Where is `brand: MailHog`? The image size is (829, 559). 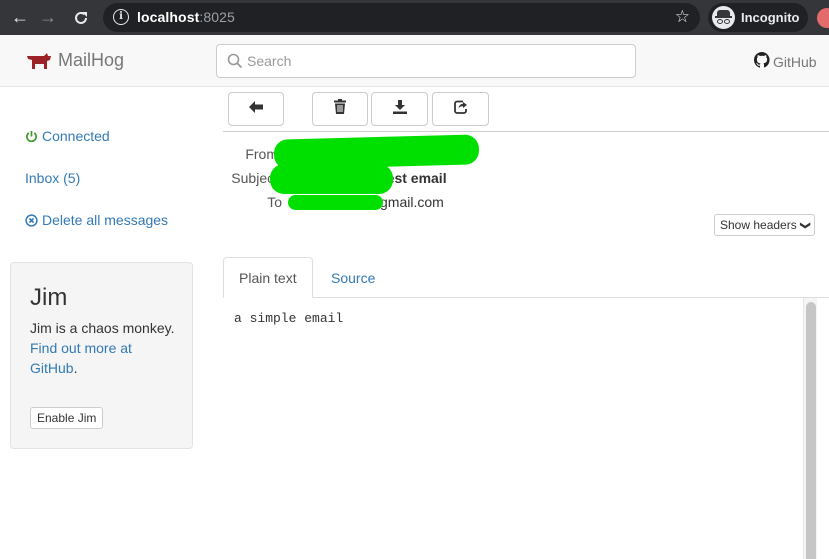 brand: MailHog is located at coordinates (75, 60).